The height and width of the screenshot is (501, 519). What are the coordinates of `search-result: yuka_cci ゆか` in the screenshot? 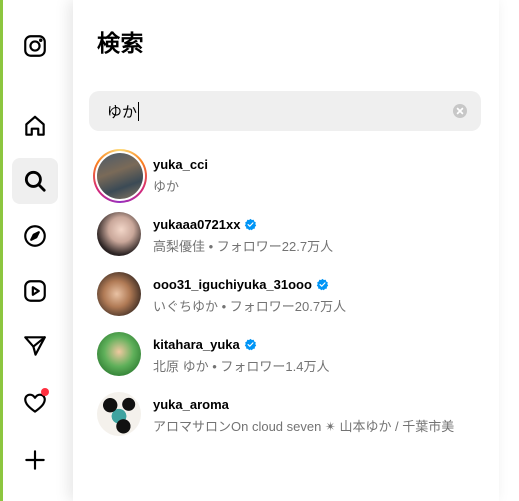 It's located at (286, 177).